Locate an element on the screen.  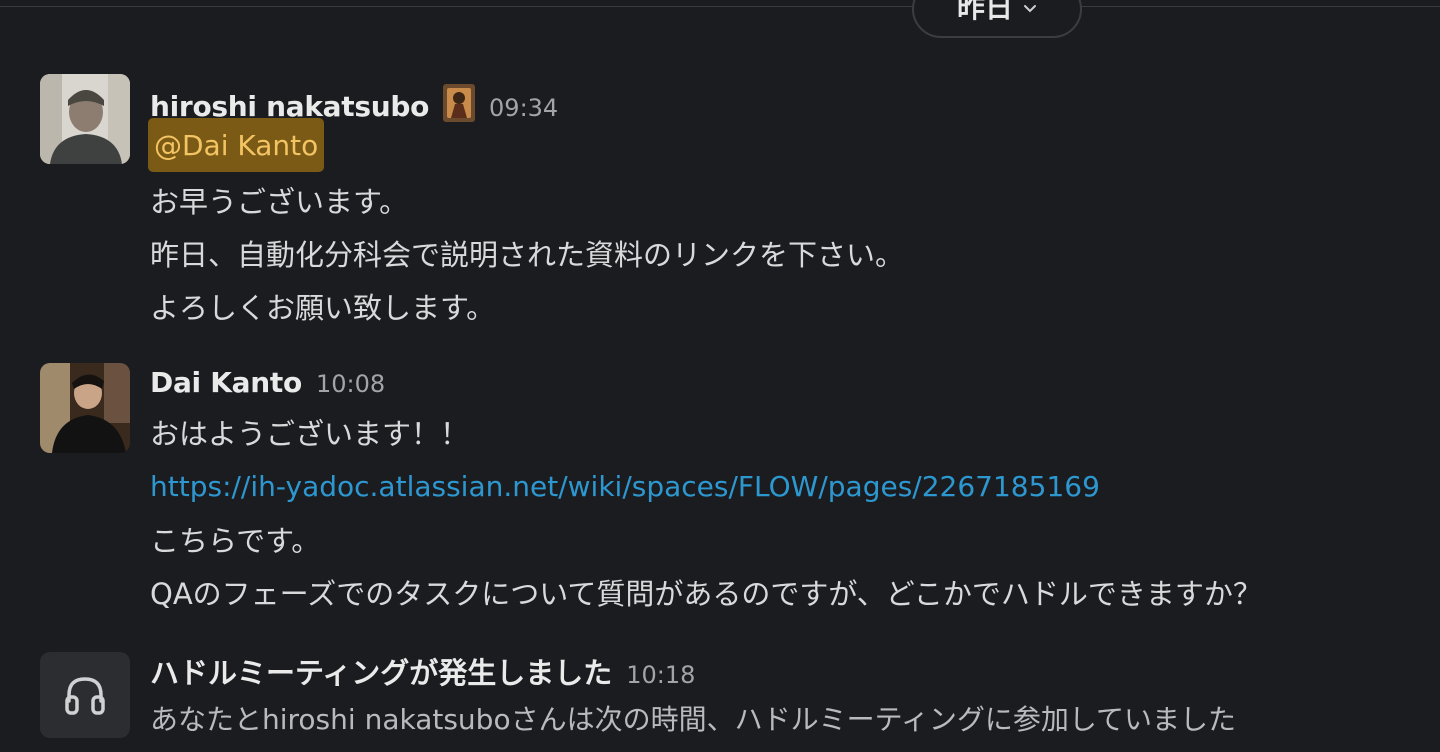
avatar-dai is located at coordinates (85, 408).